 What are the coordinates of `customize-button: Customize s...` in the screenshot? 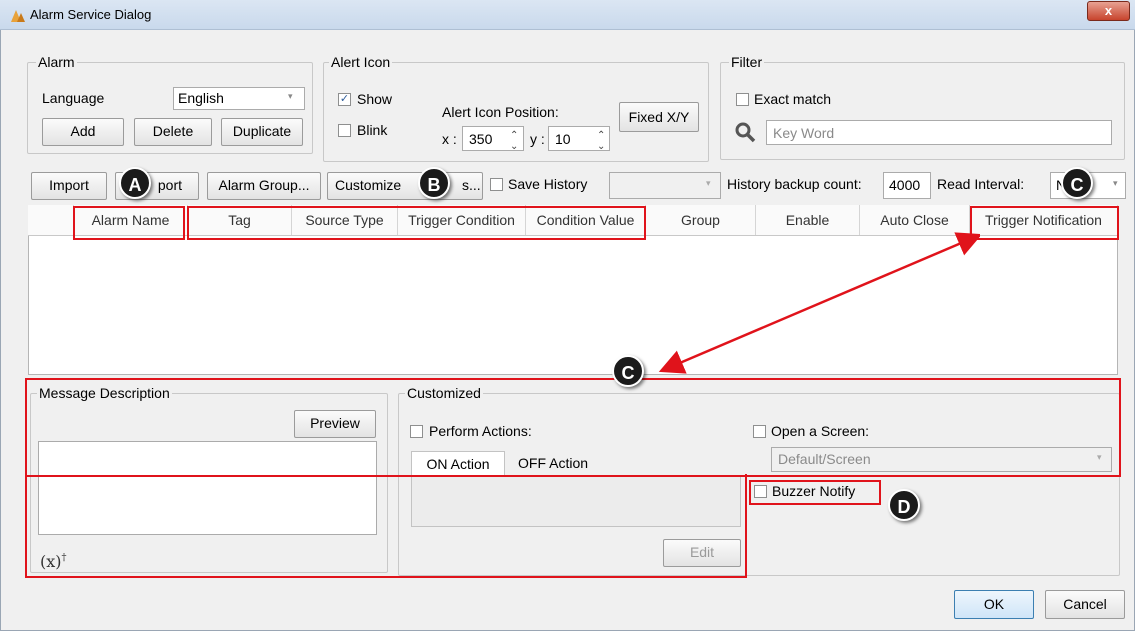 It's located at (405, 186).